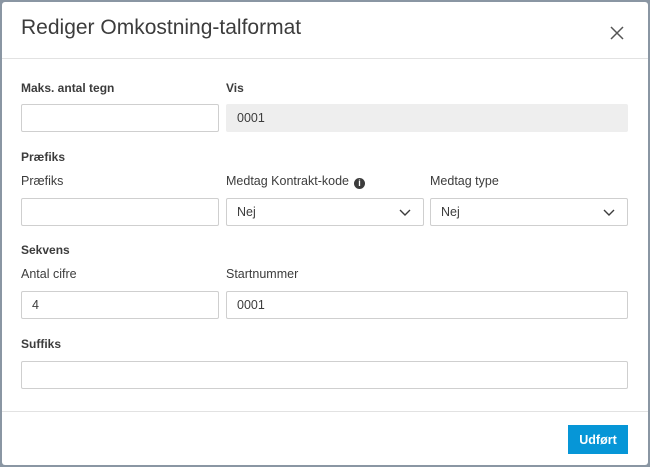 Image resolution: width=650 pixels, height=467 pixels. Describe the element at coordinates (325, 58) in the screenshot. I see `header-divider` at that location.